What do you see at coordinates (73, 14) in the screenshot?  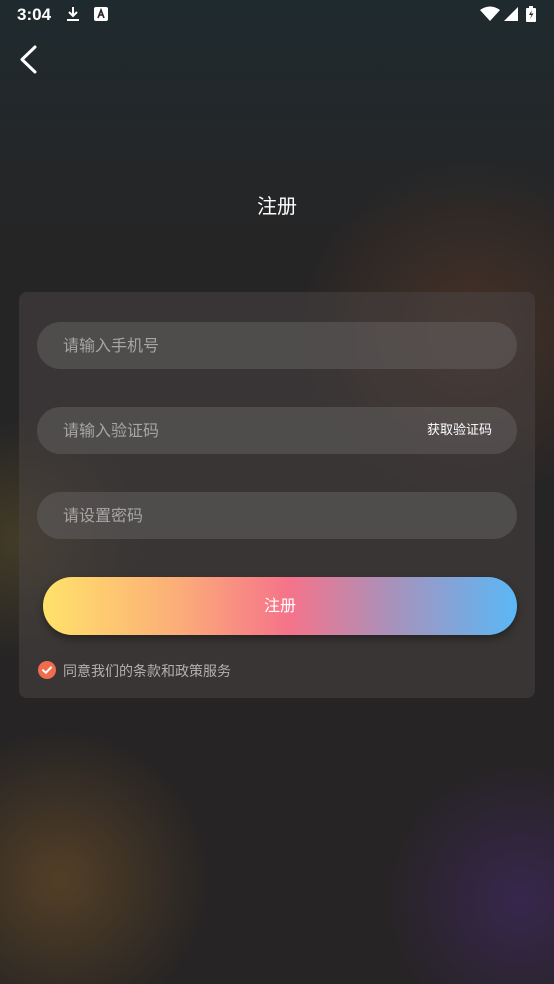 I see `download-icon` at bounding box center [73, 14].